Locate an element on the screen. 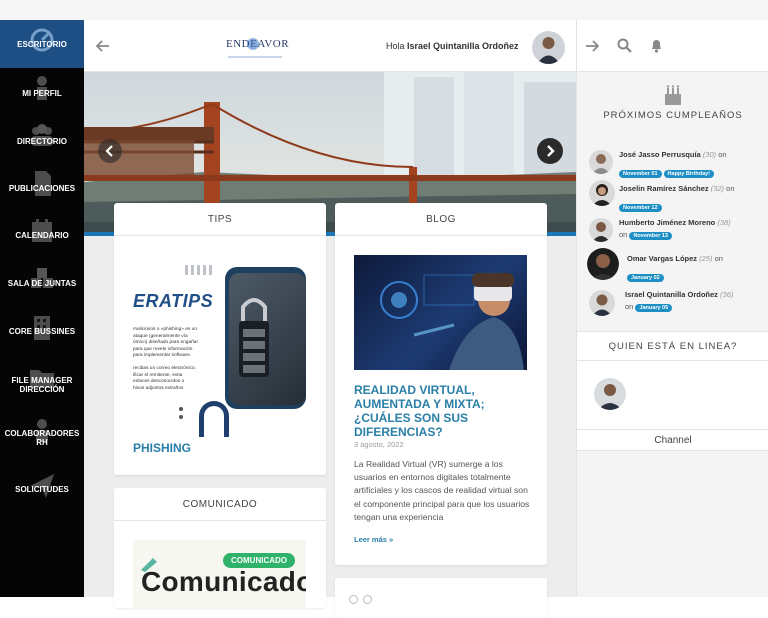  birthday-person: Israel Quintanilla Ordoñez (36) is located at coordinates (679, 294).